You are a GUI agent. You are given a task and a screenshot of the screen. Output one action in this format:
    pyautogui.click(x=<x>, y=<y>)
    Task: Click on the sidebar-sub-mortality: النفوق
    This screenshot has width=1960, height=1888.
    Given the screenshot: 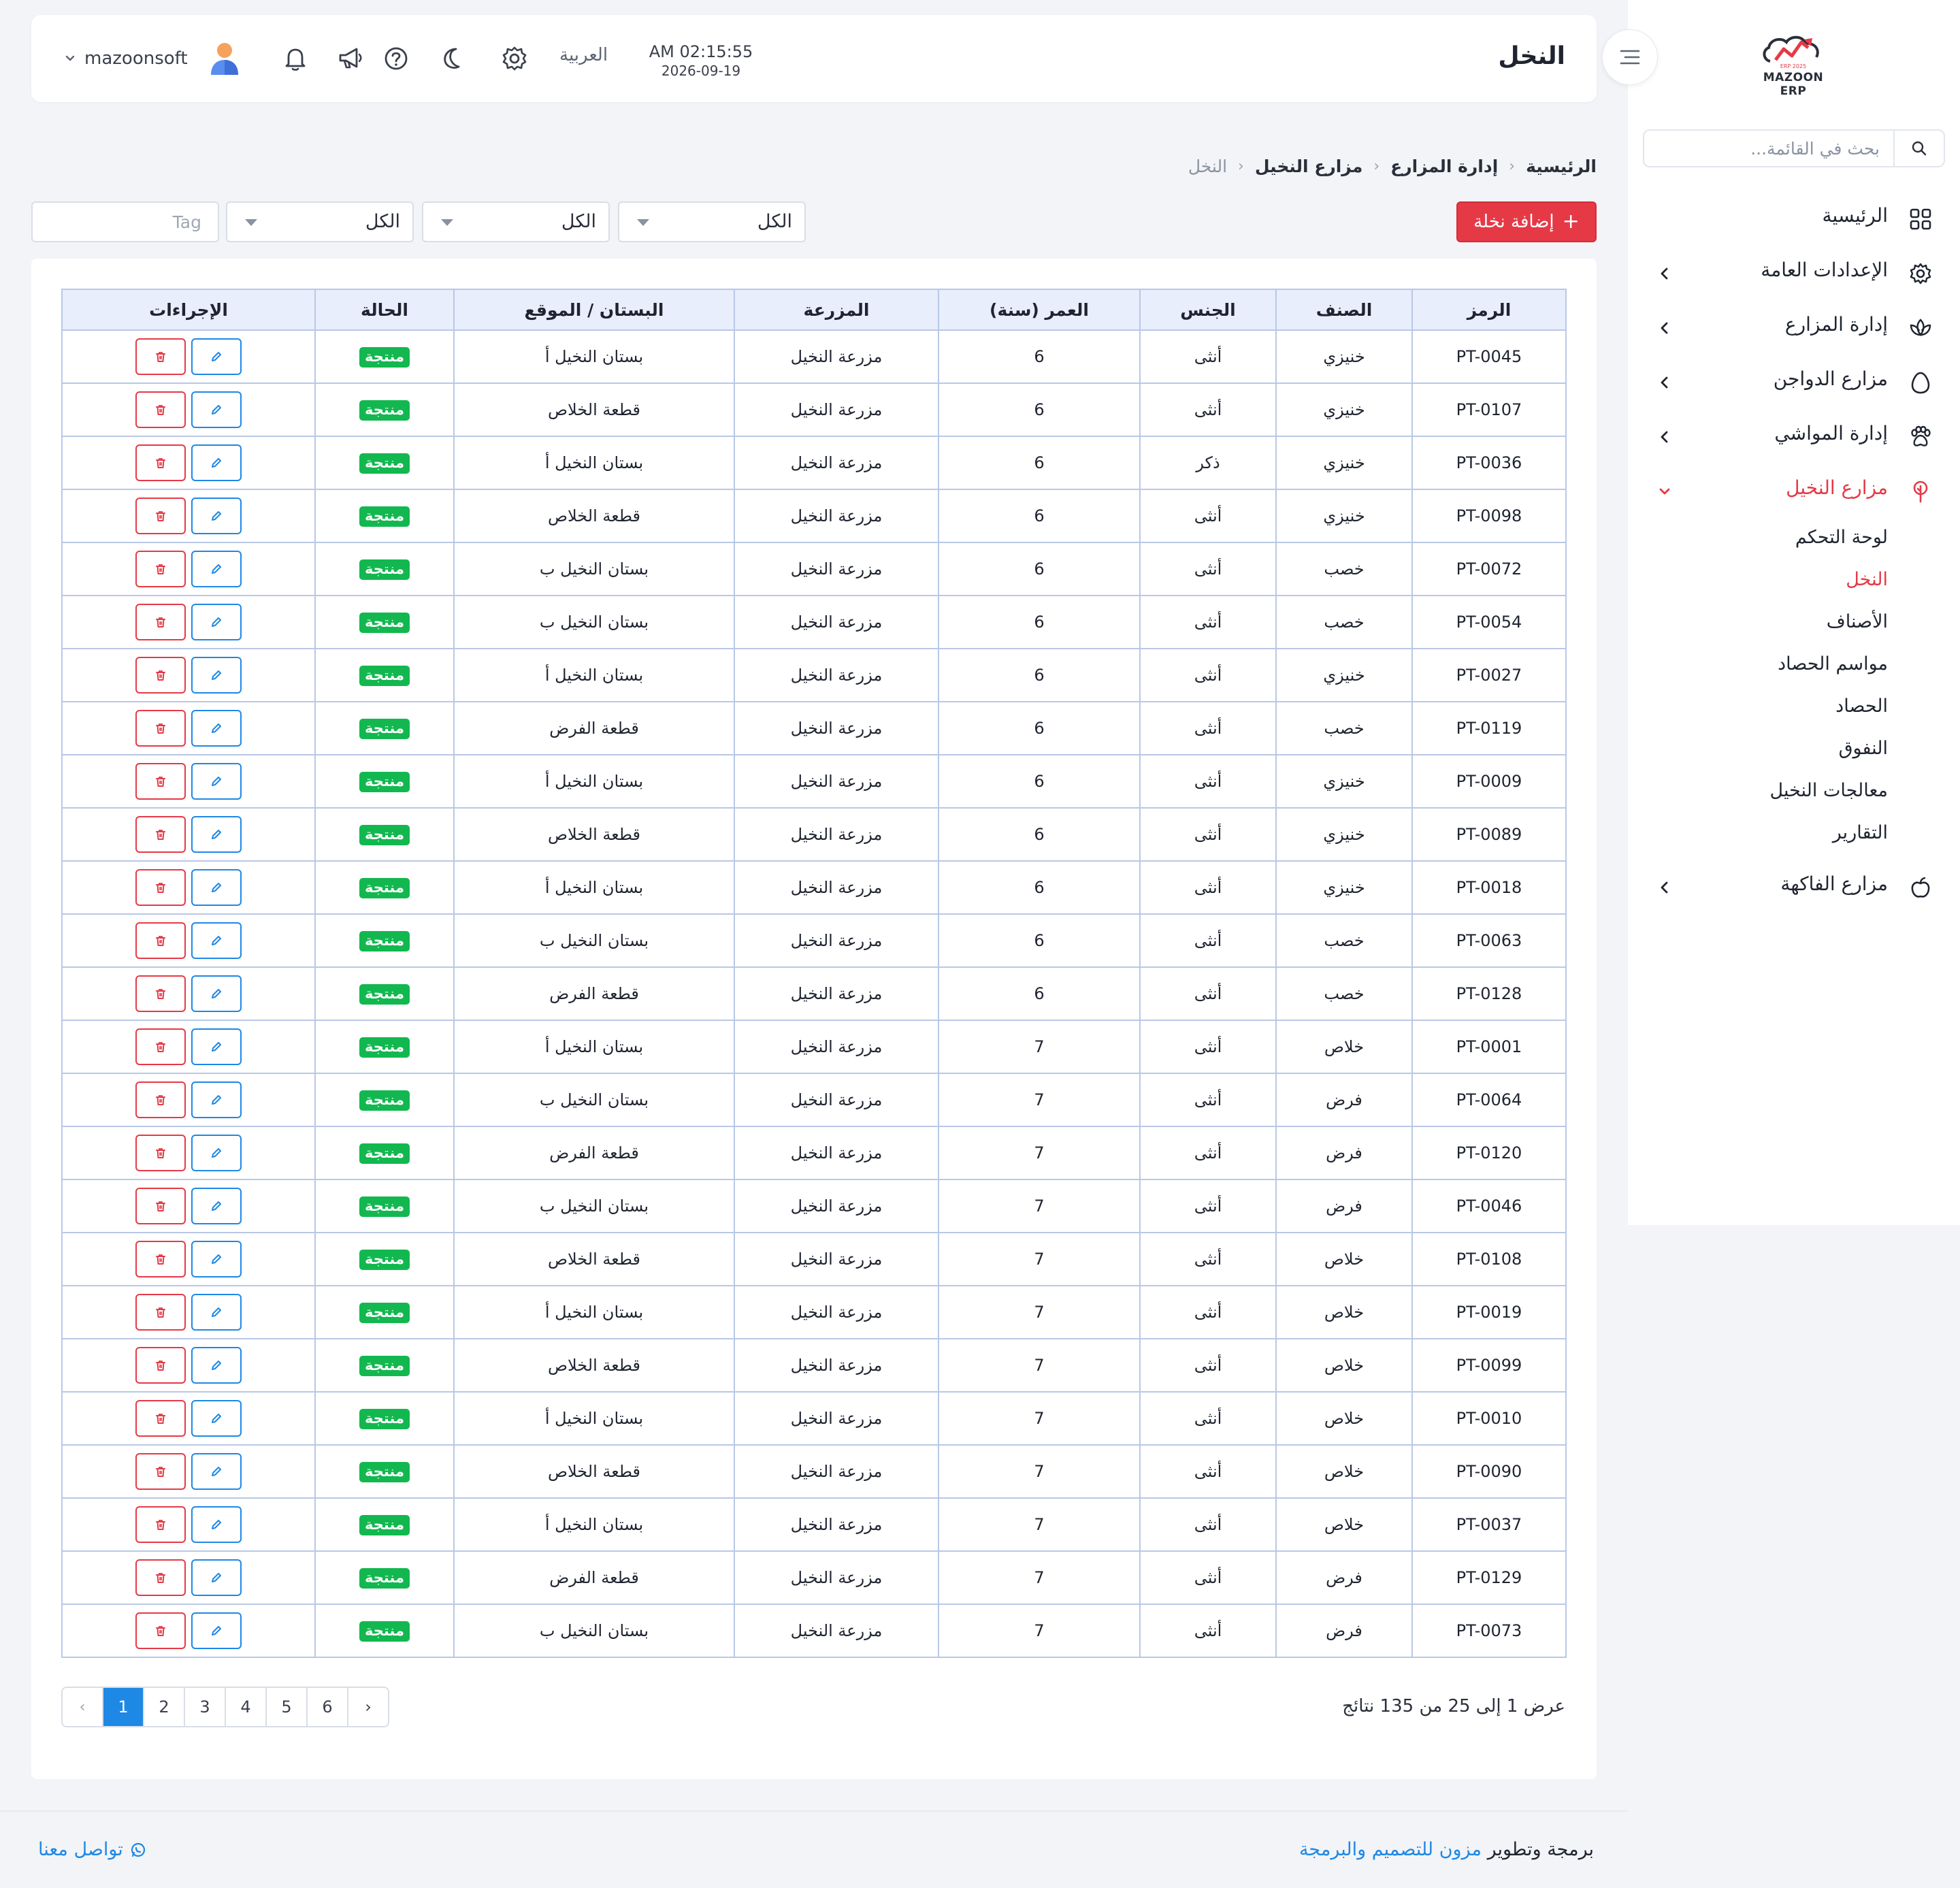 What is the action you would take?
    pyautogui.click(x=1794, y=751)
    